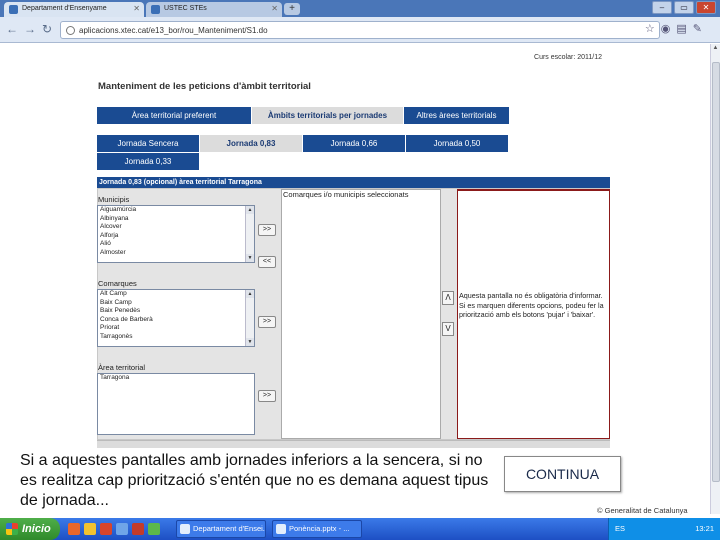 The image size is (720, 540). I want to click on municipis-label: Municipis, so click(114, 199).